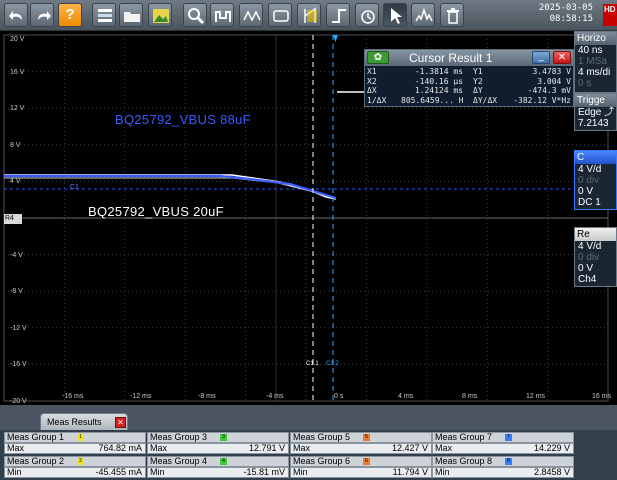 The image size is (617, 480). I want to click on cursor-result-key: ΔY, so click(478, 90).